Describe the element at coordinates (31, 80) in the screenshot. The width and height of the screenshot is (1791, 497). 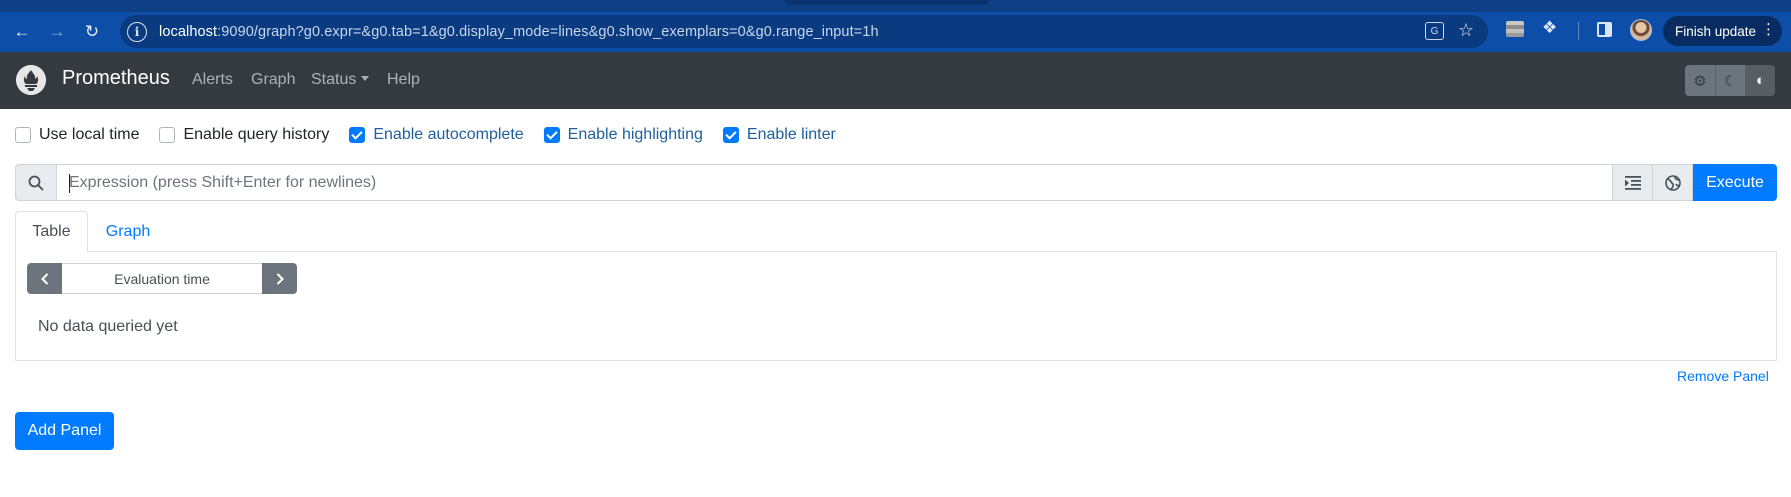
I see `prometheus-logo-icon` at that location.